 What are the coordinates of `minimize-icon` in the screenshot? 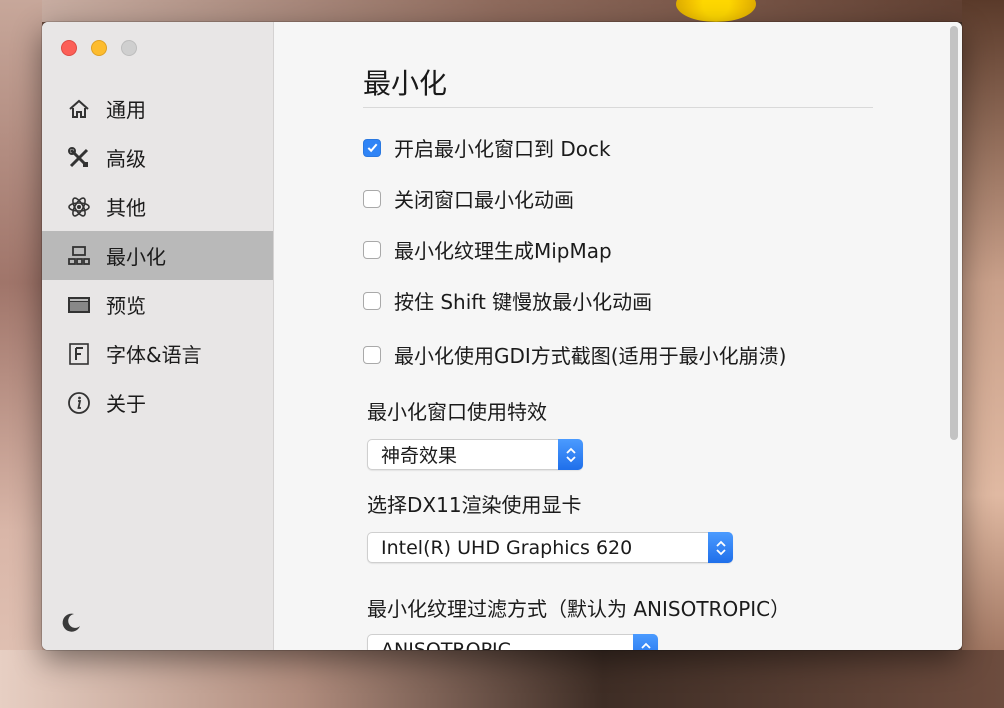 It's located at (79, 256).